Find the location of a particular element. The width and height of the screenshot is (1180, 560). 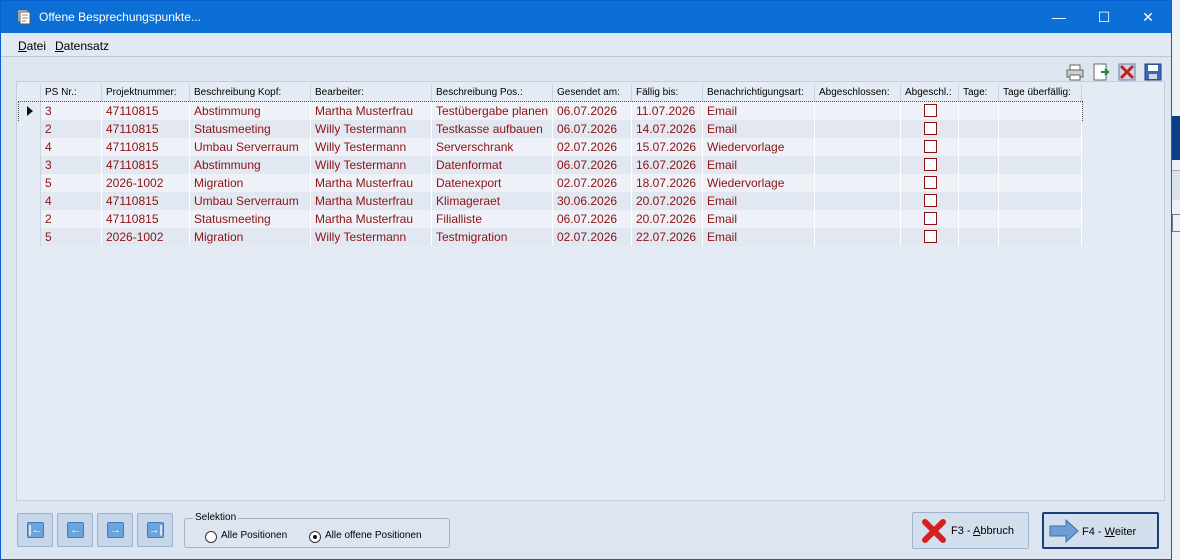

cell-ps-nr: 4 is located at coordinates (71, 201).